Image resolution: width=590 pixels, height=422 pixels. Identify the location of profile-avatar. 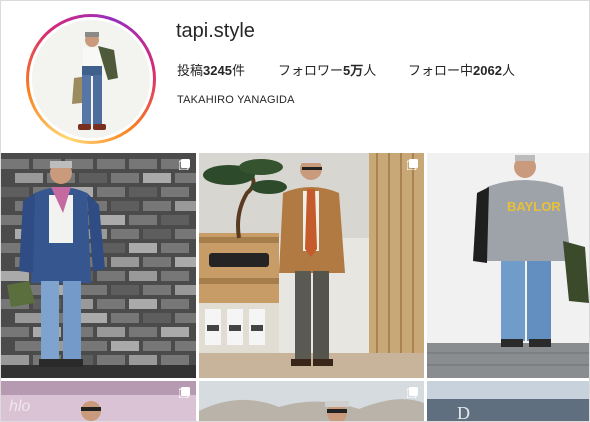
(91, 79).